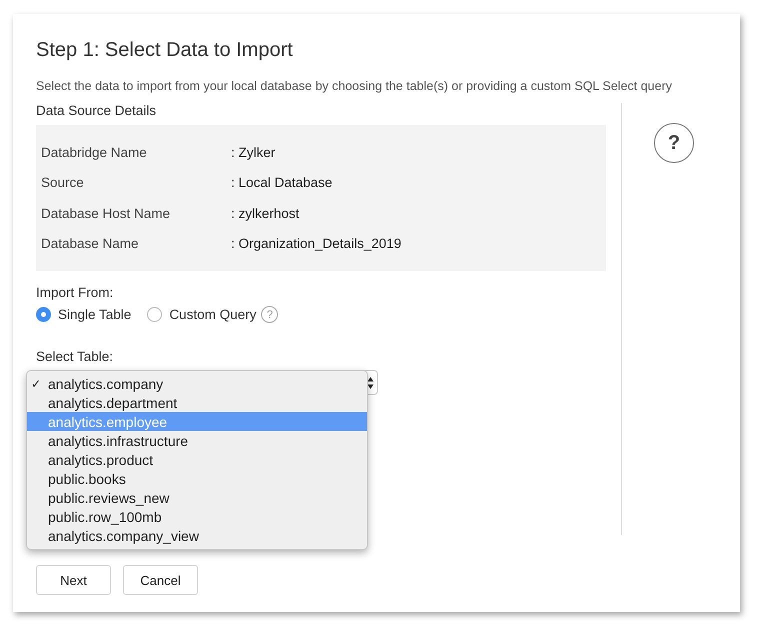  Describe the element at coordinates (63, 182) in the screenshot. I see `detail-label: Source` at that location.